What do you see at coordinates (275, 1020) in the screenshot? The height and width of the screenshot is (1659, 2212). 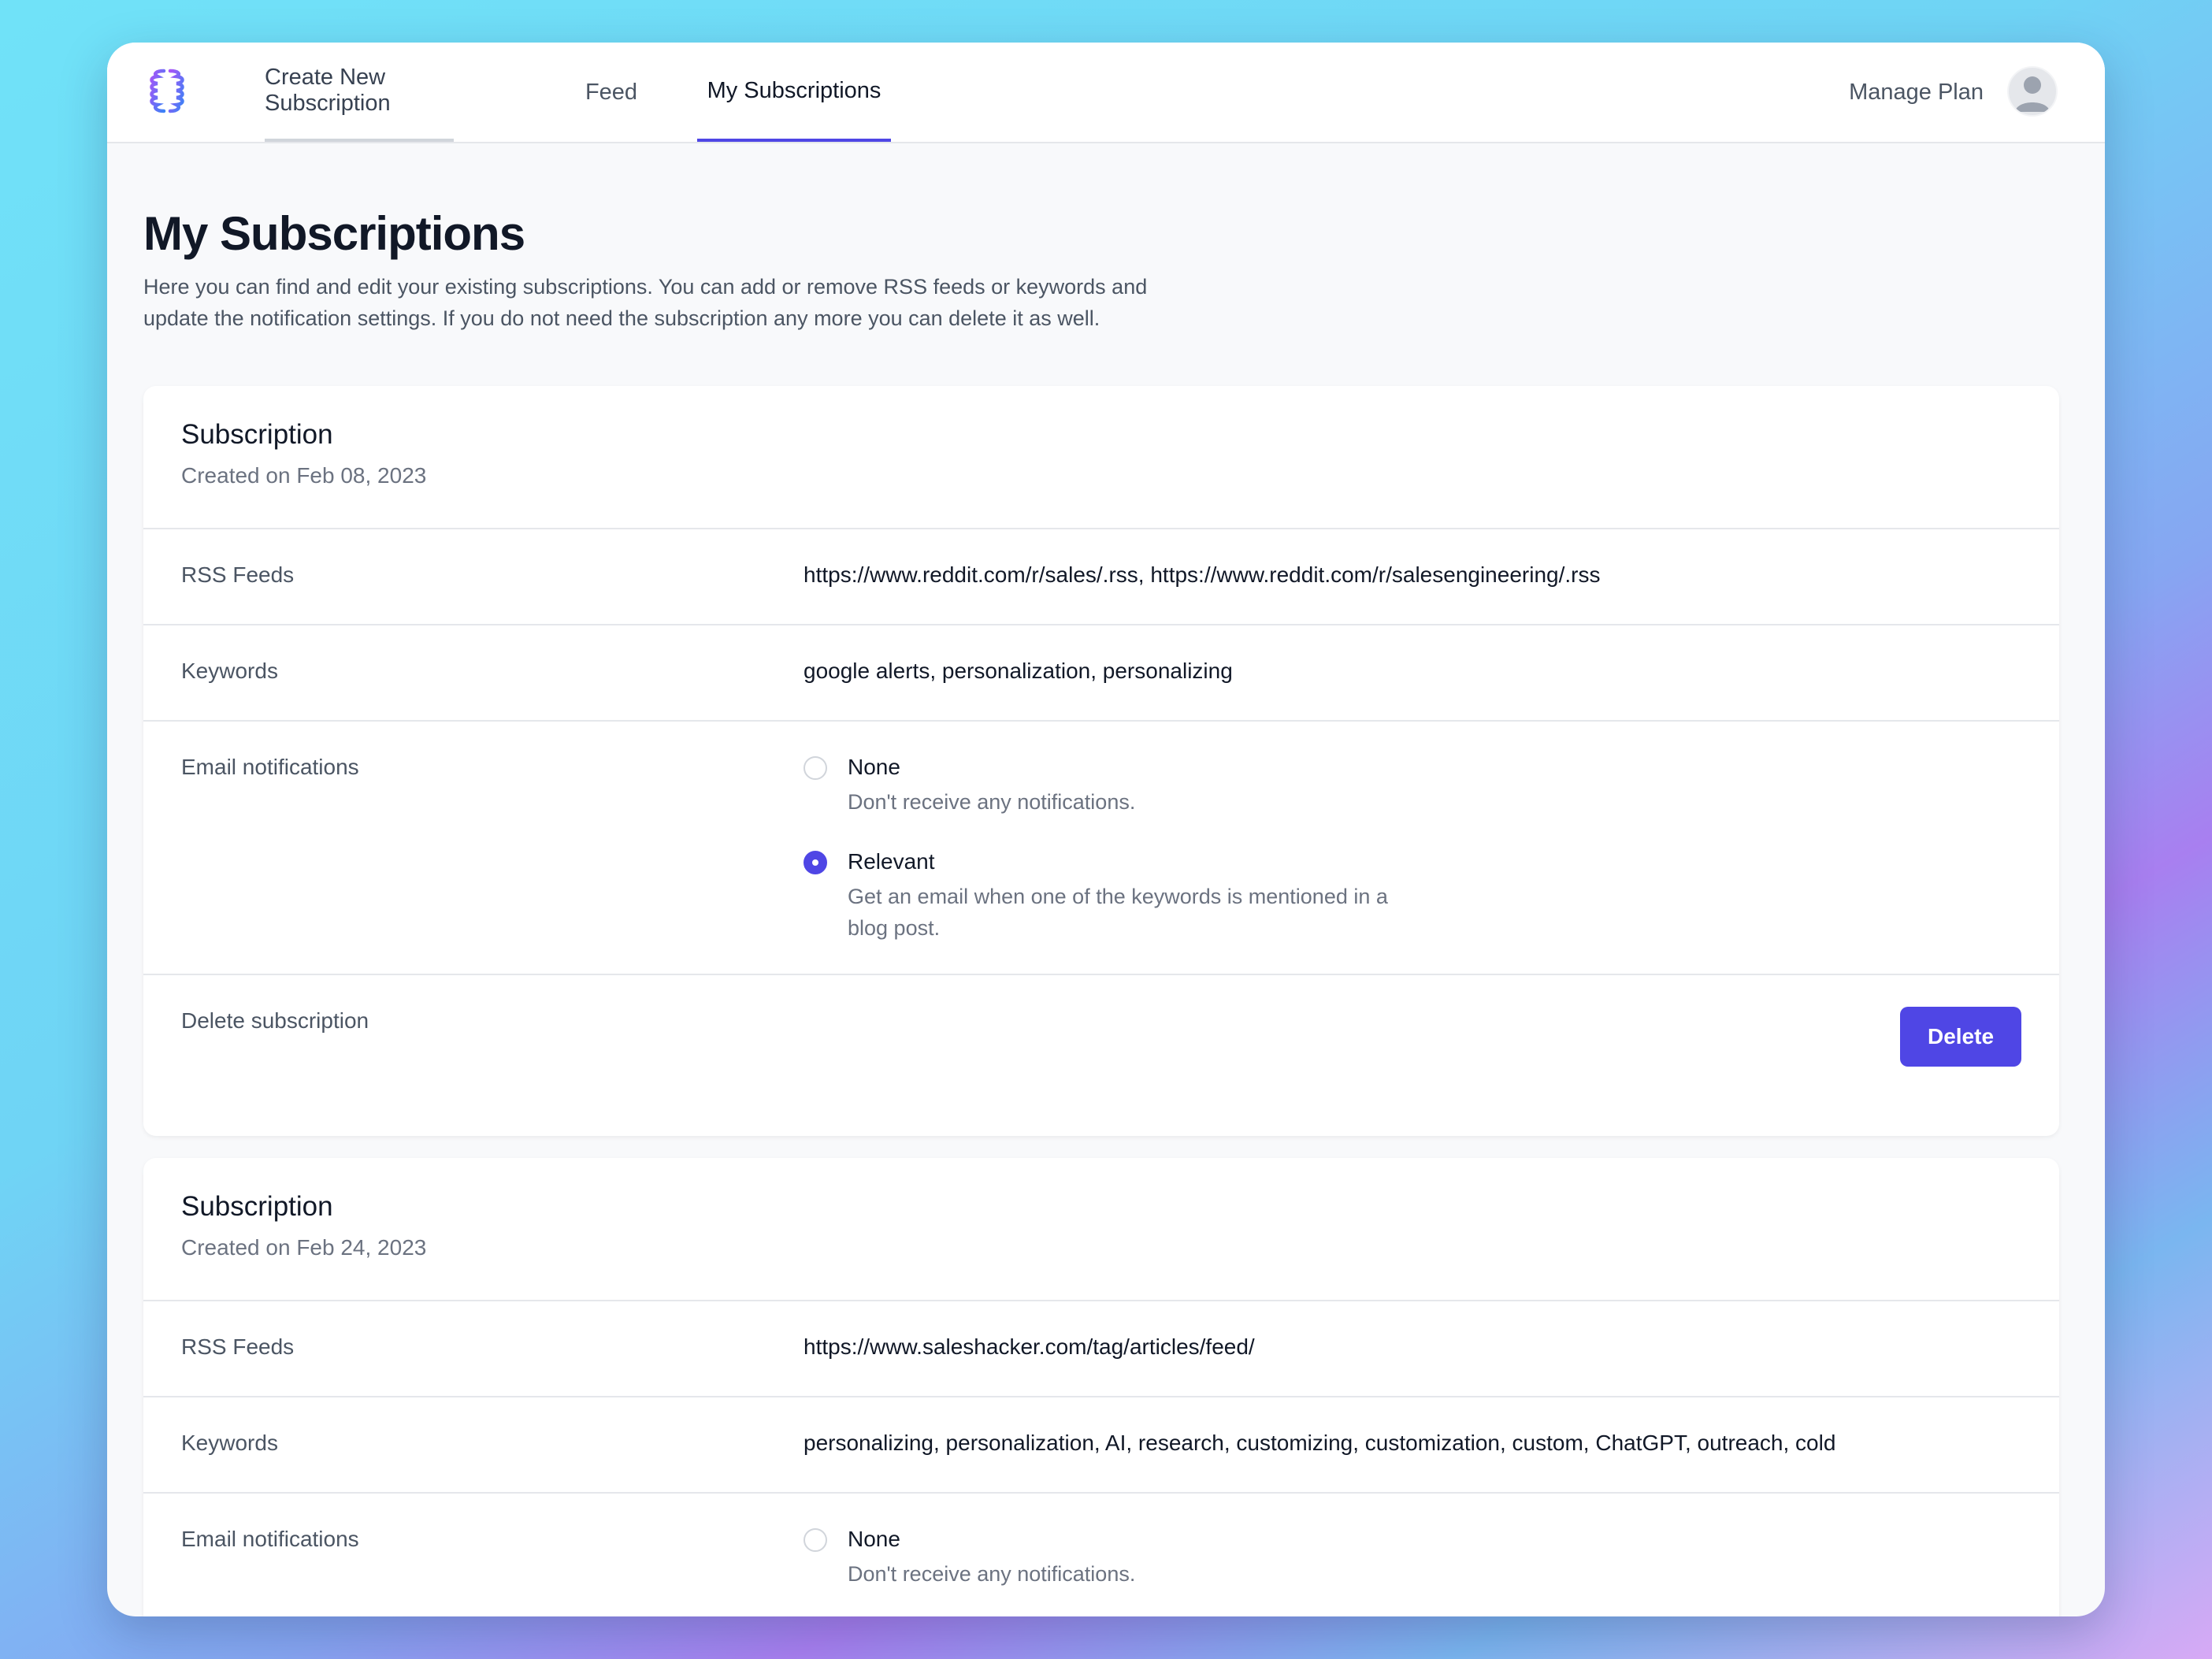 I see `delete-subscription-label: Delete subscription` at bounding box center [275, 1020].